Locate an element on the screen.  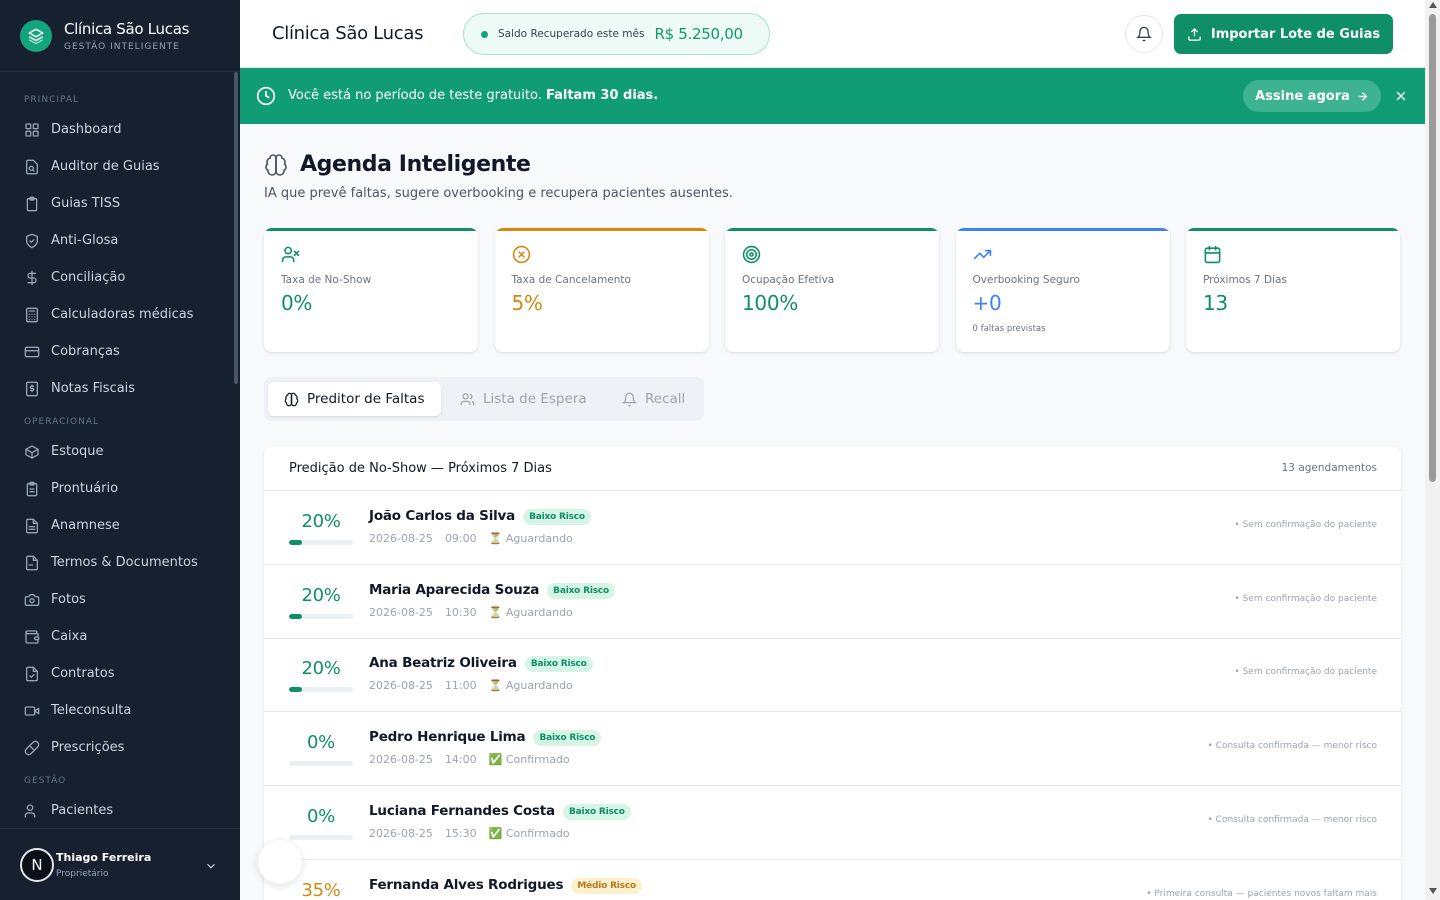
sidebar-item-label: Caixa is located at coordinates (69, 636).